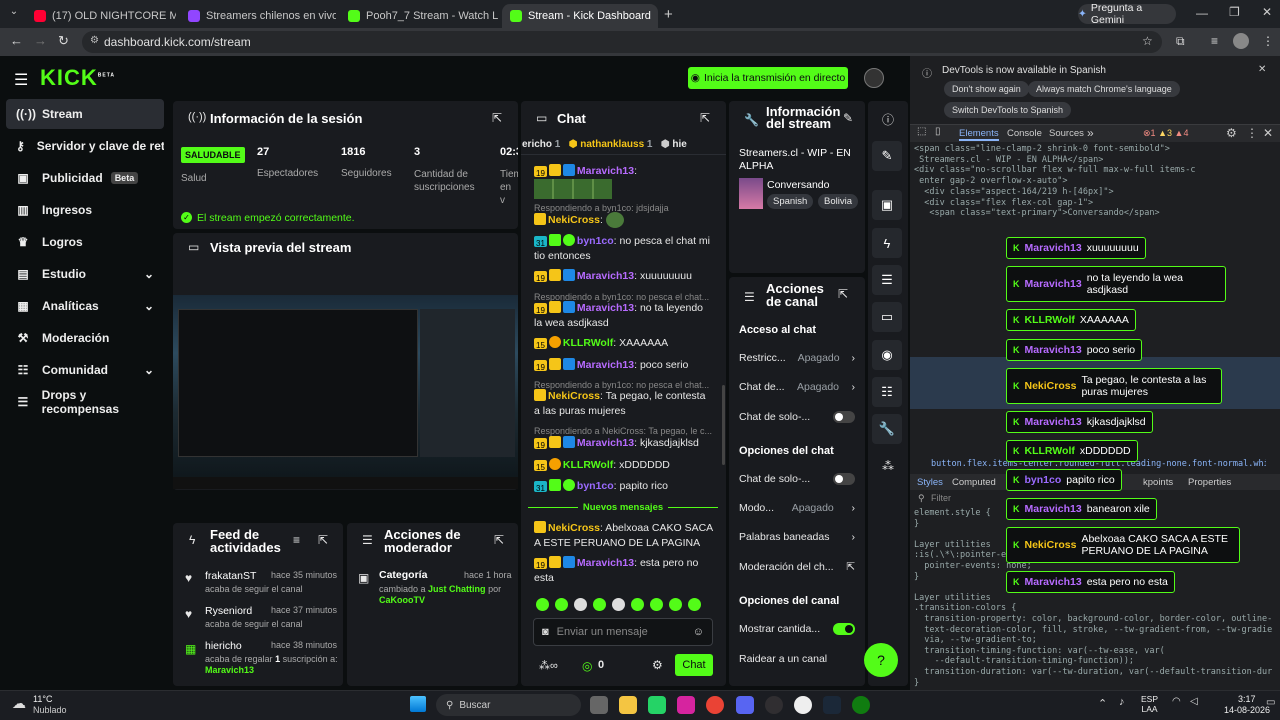 This screenshot has width=1280, height=720. Describe the element at coordinates (874, 78) in the screenshot. I see `user-avatar` at that location.